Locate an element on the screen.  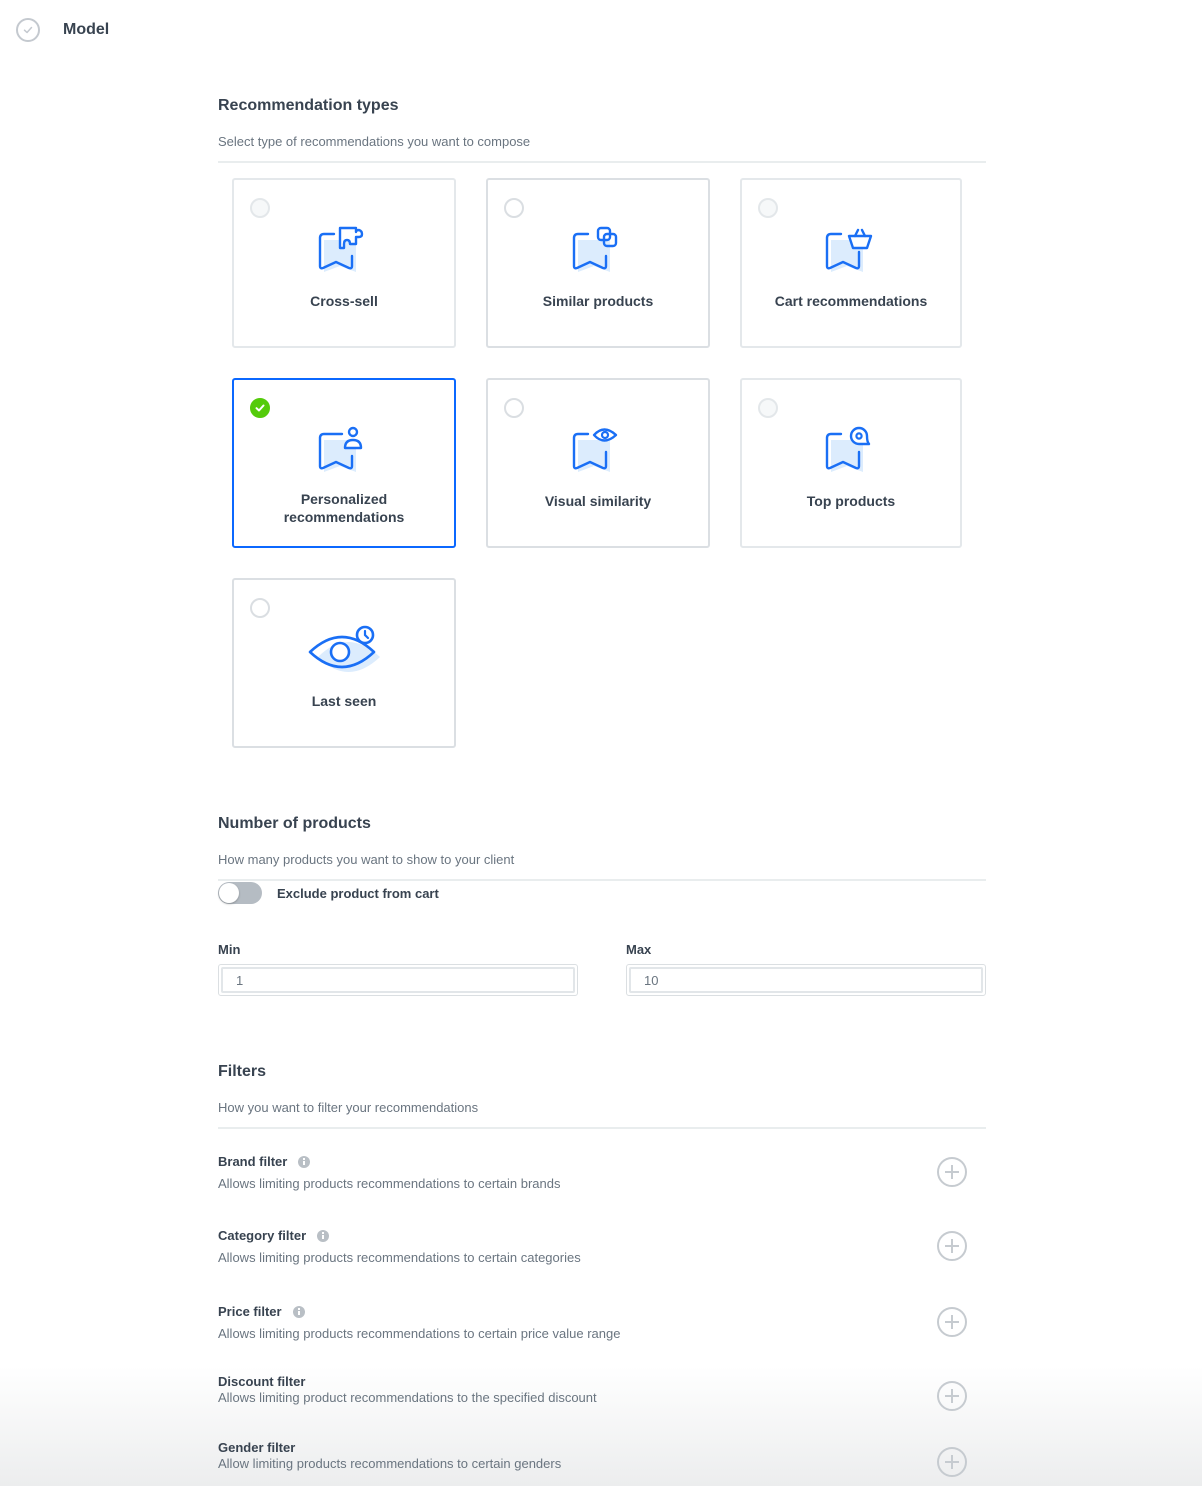
min-field is located at coordinates (398, 980).